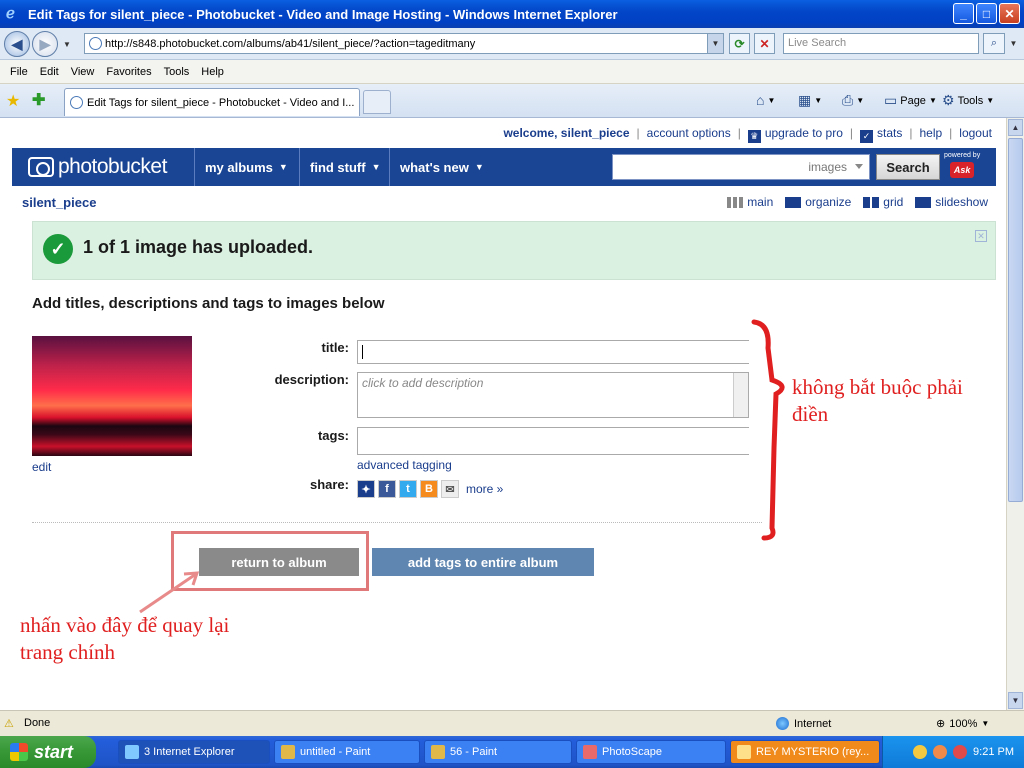 The image size is (1024, 768). I want to click on security-zone: Internet, so click(803, 723).